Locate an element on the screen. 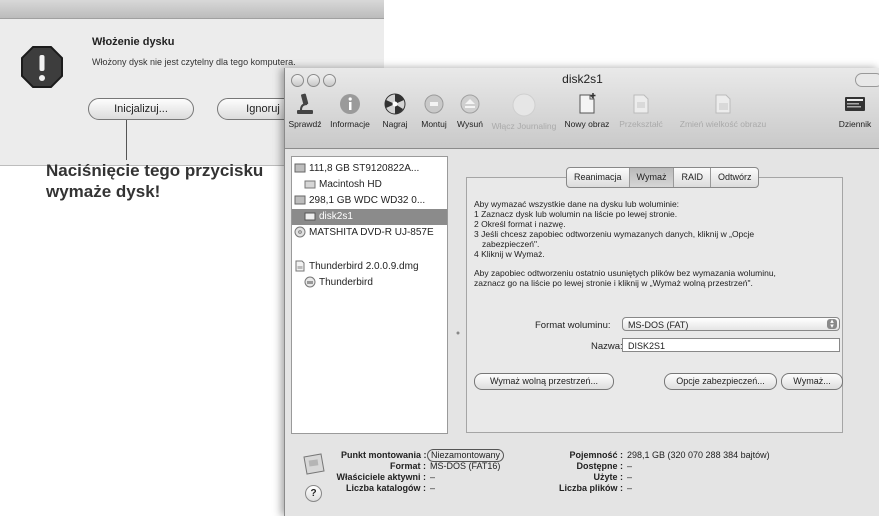  alert-title-bar is located at coordinates (192, 9).